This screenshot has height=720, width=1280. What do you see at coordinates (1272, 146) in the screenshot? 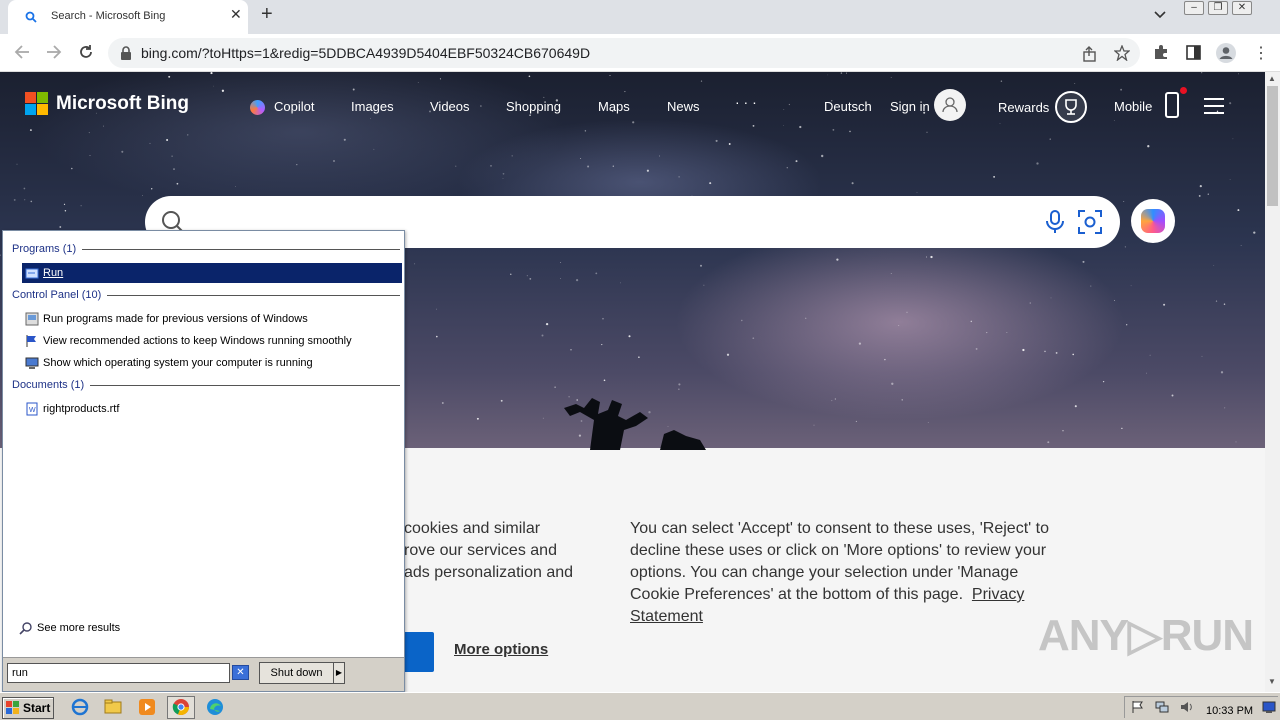
I see `scroll-thumb` at bounding box center [1272, 146].